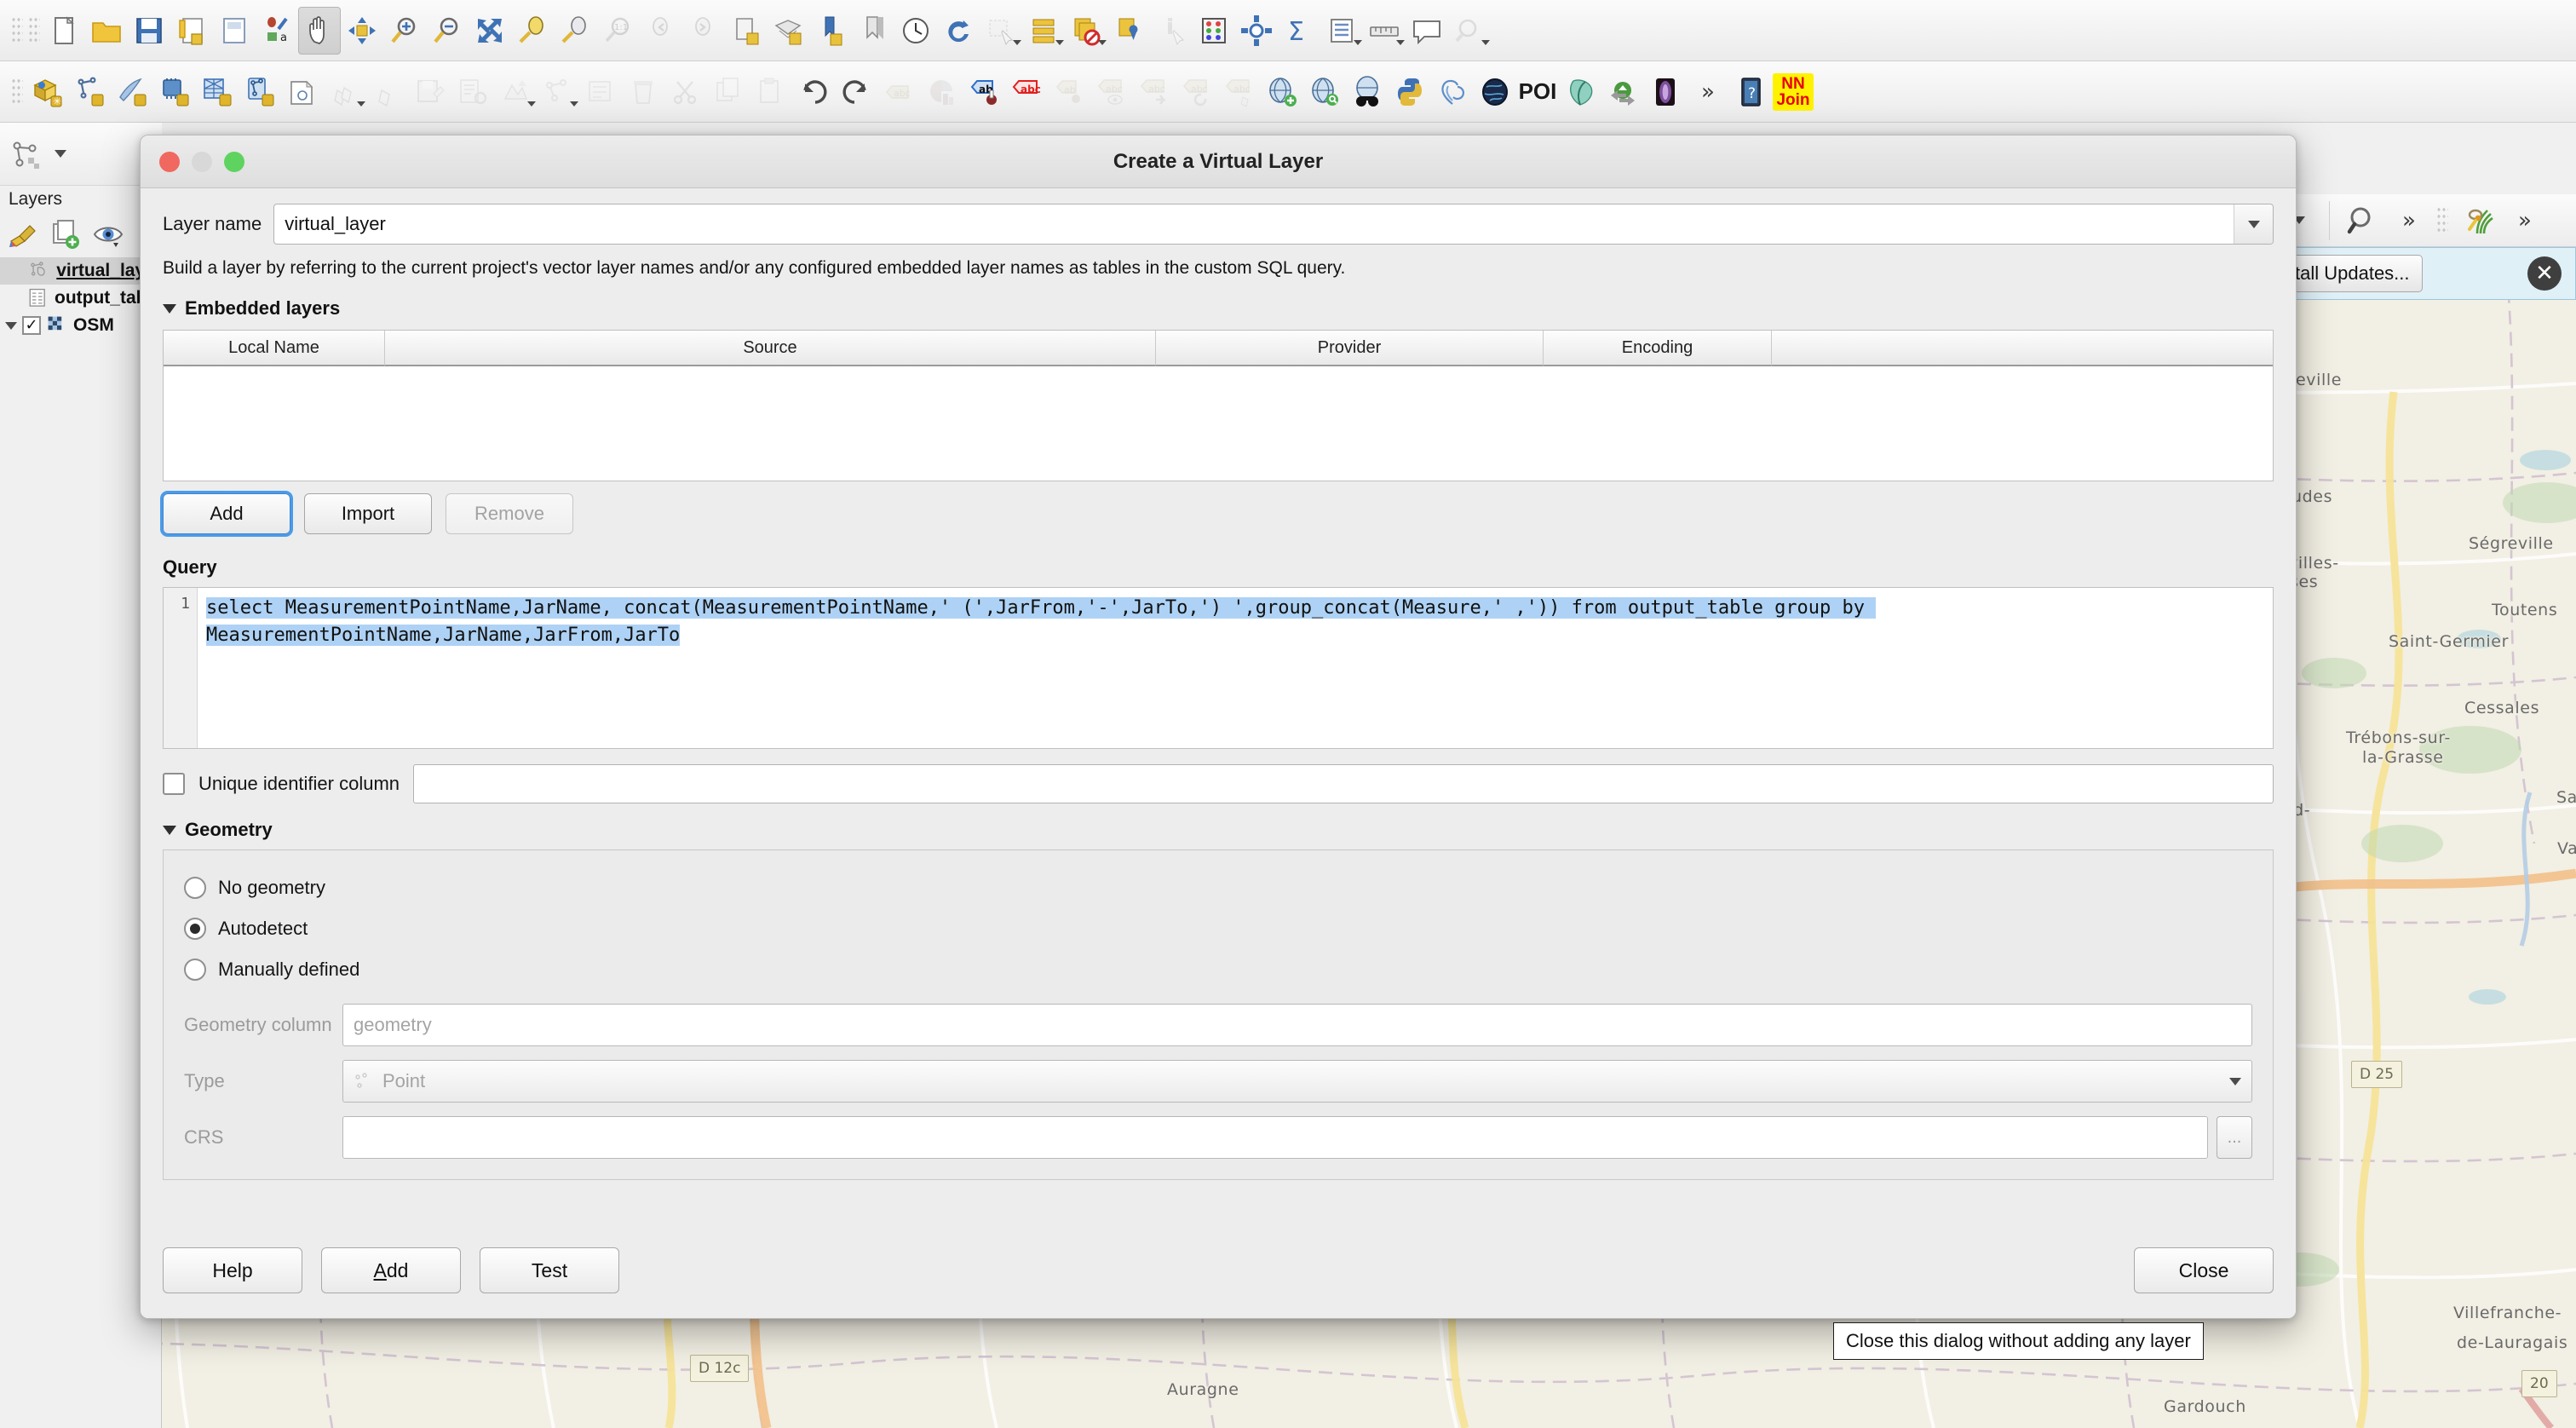 This screenshot has height=1428, width=2576. What do you see at coordinates (195, 970) in the screenshot?
I see `radio-manually-defined-control` at bounding box center [195, 970].